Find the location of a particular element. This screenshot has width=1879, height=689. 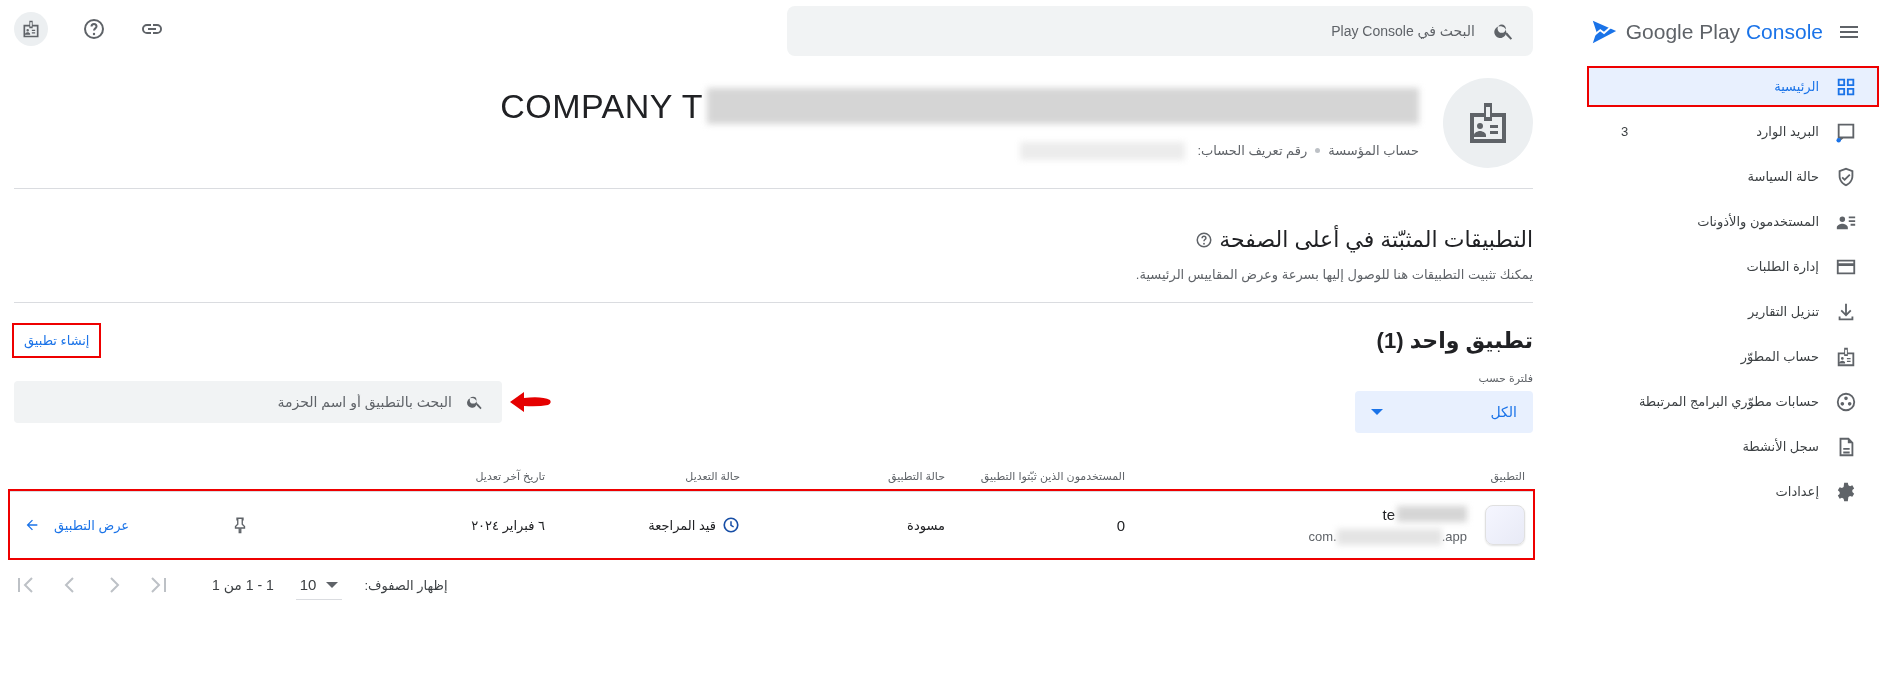

column-header: المستخدمون الذين ثبّتوا التطبيق is located at coordinates (1052, 476).